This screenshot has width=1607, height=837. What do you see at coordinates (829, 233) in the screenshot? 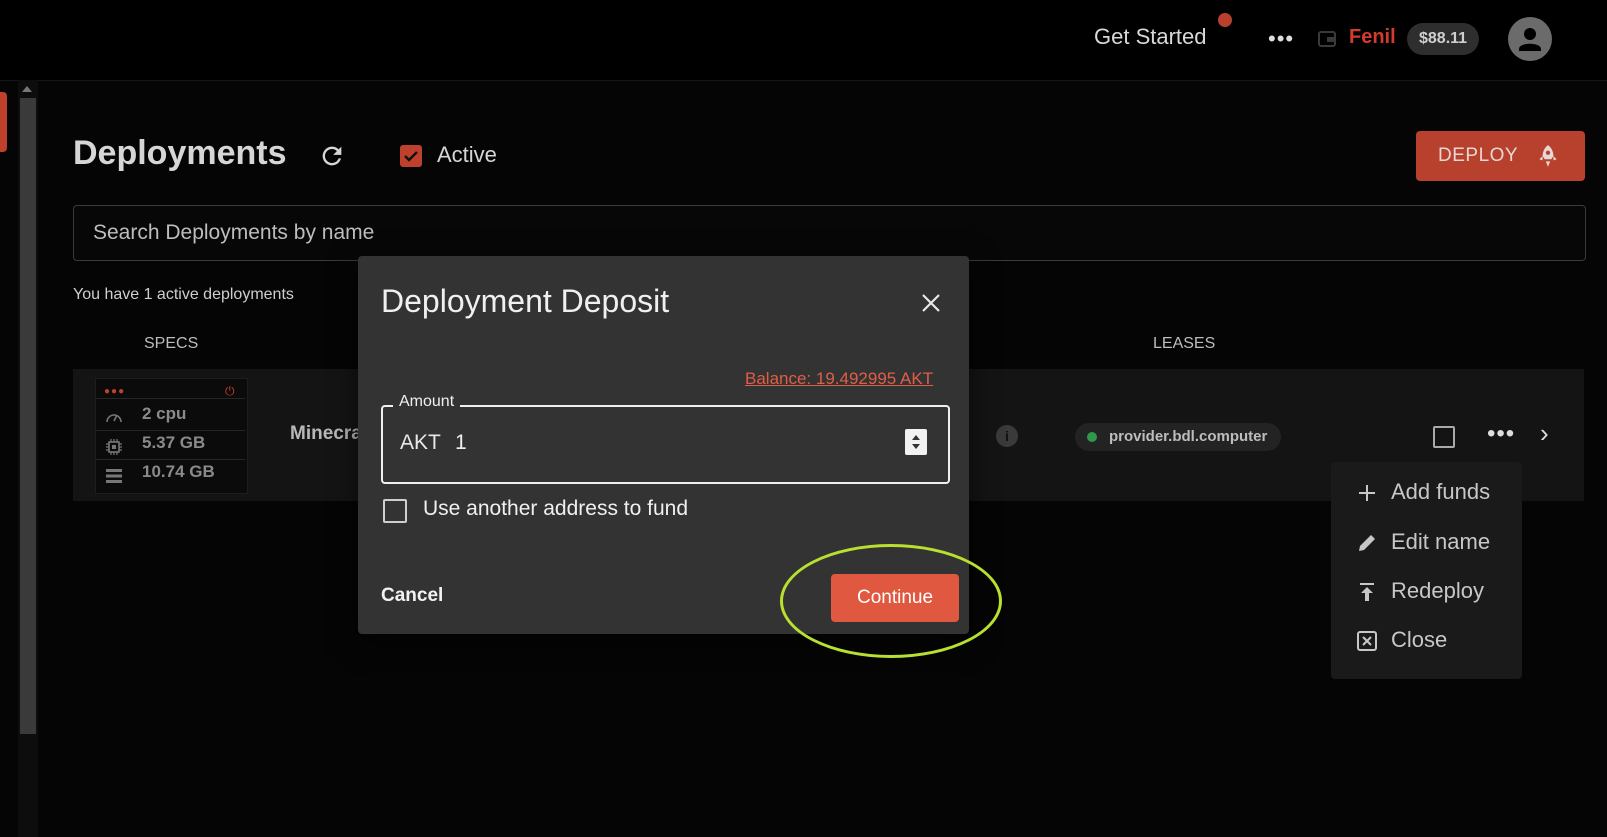
I see `search-input: Search Deployments by name` at bounding box center [829, 233].